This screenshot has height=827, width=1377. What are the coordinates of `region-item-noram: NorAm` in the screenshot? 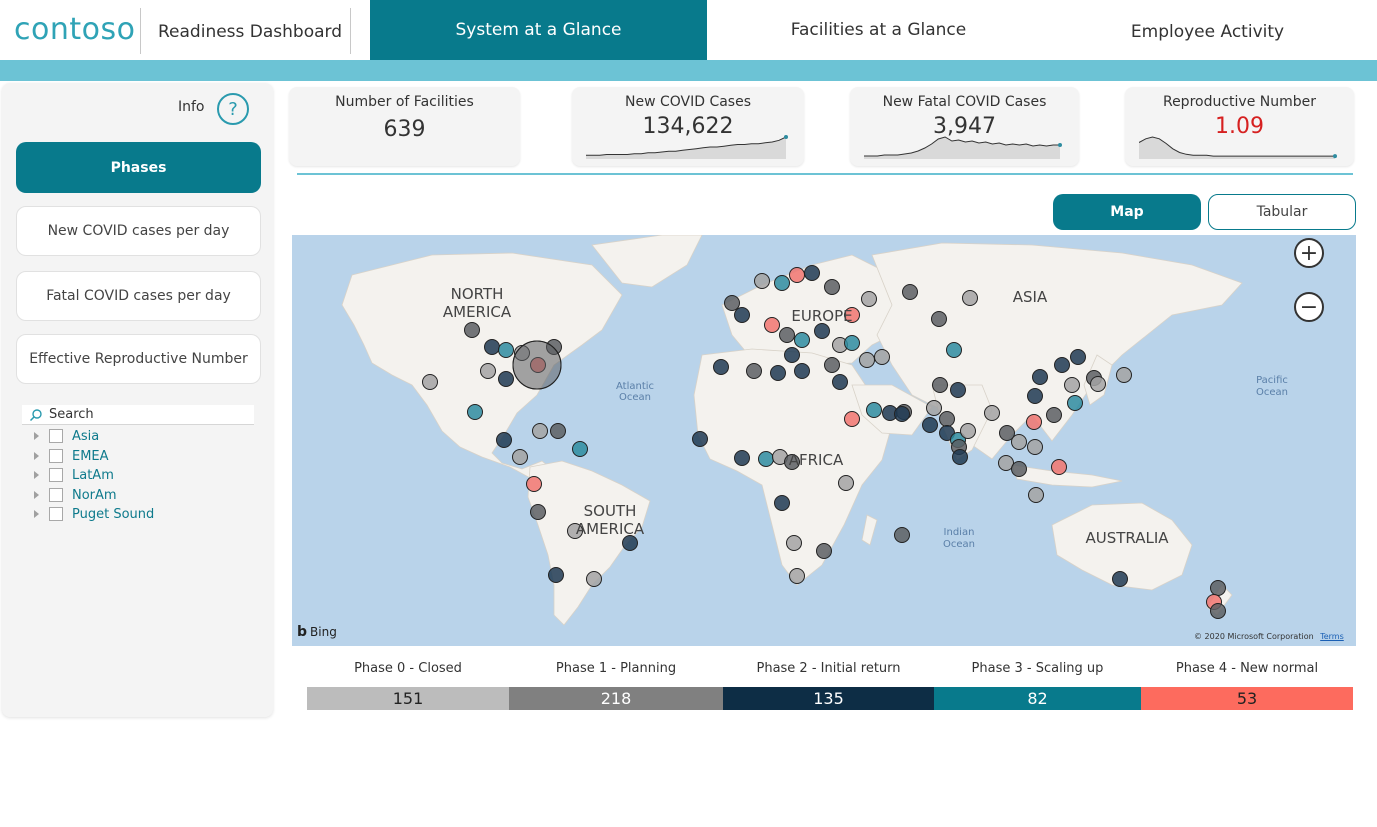 It's located at (75, 495).